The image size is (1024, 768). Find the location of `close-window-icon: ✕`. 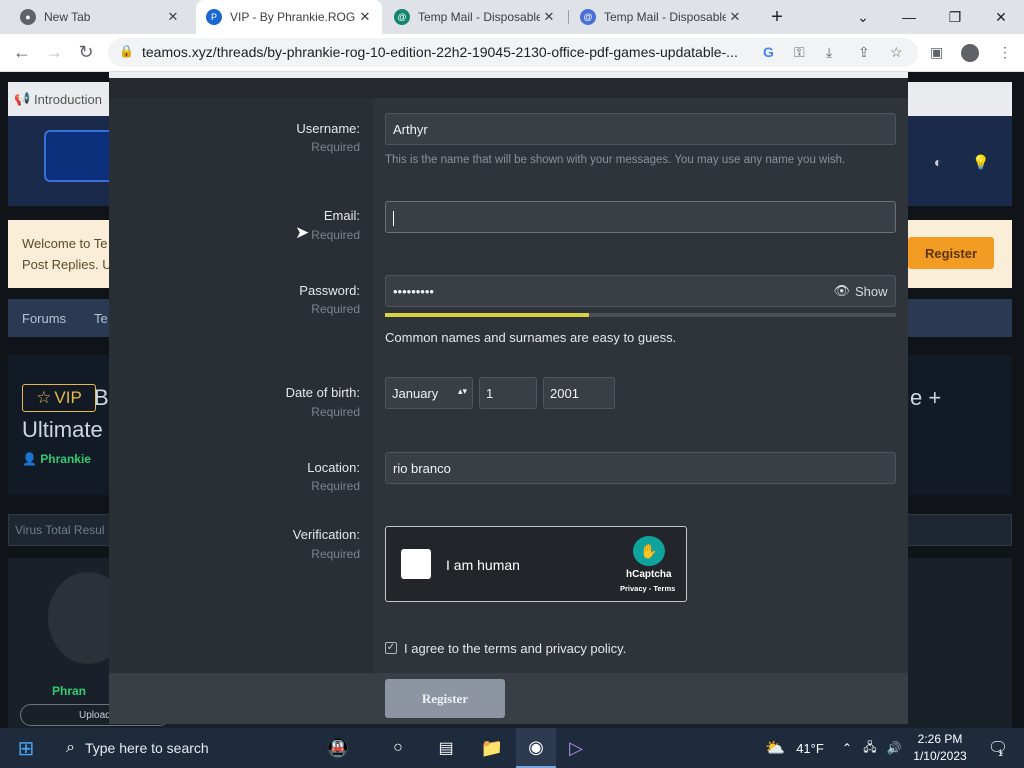

close-window-icon: ✕ is located at coordinates (1001, 17).